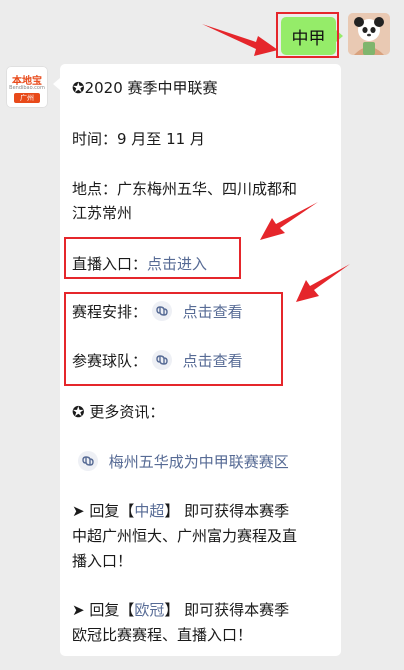 Image resolution: width=404 pixels, height=670 pixels. I want to click on live-line: 直播入口：点击进入, so click(139, 264).